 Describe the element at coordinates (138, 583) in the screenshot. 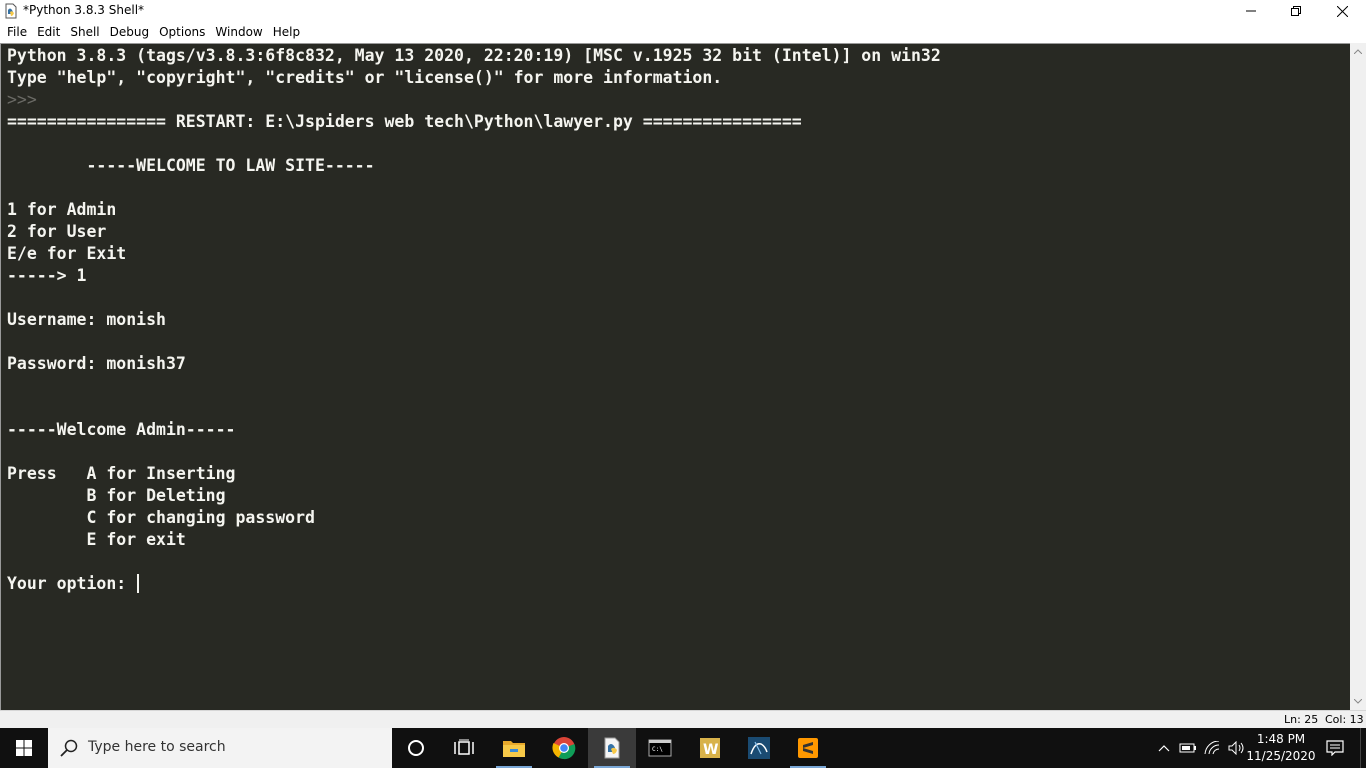

I see `text-cursor` at that location.